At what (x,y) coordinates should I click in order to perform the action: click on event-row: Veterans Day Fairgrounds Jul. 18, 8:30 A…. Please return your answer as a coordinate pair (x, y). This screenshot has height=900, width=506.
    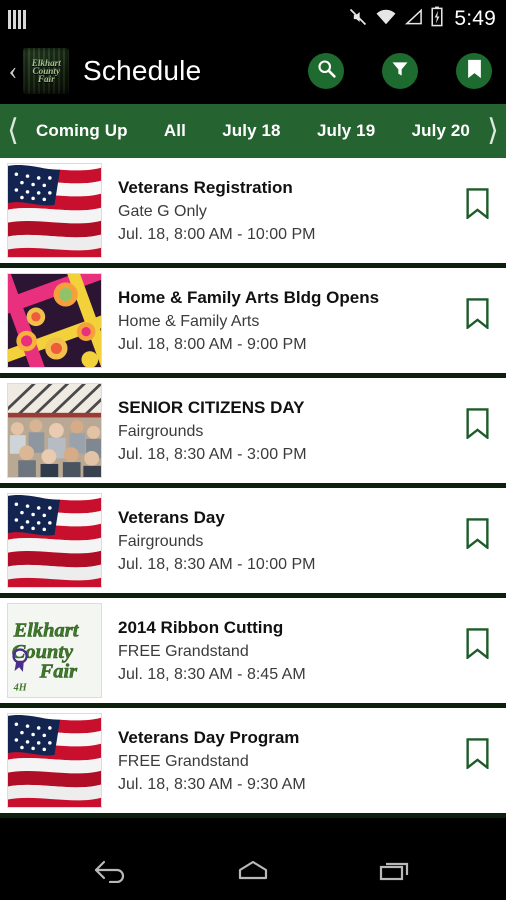
    Looking at the image, I should click on (253, 543).